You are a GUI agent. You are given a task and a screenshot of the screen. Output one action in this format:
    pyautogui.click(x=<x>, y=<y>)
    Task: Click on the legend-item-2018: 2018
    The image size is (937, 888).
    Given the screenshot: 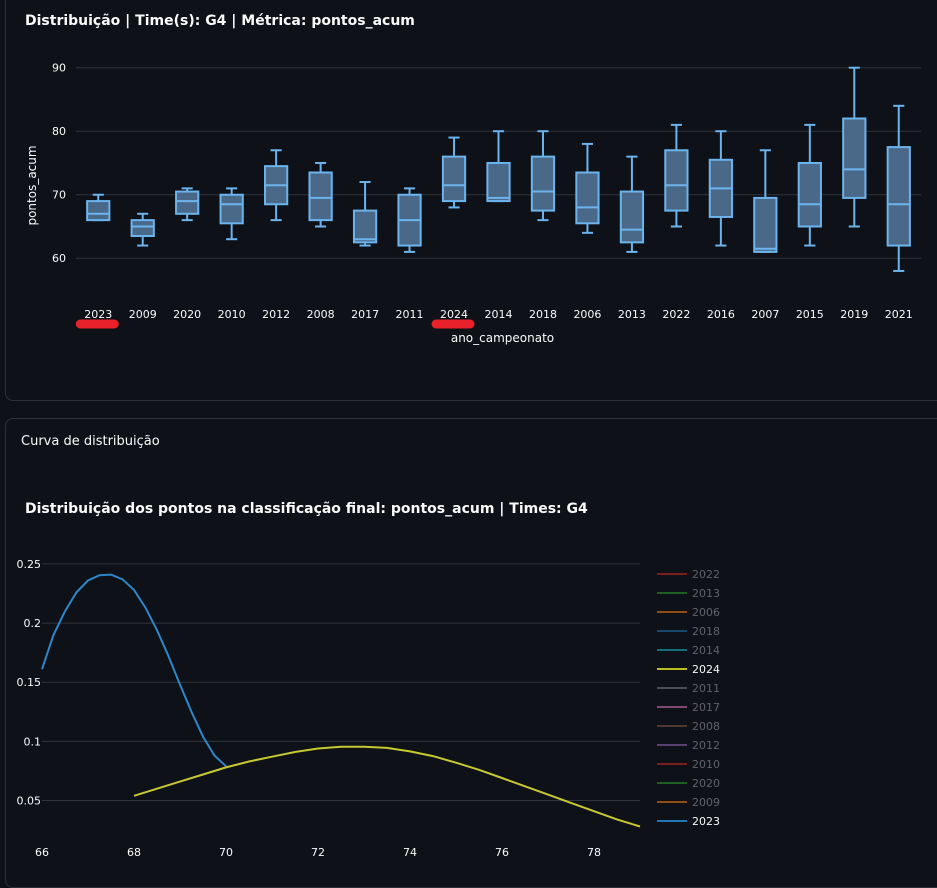 What is the action you would take?
    pyautogui.click(x=688, y=631)
    